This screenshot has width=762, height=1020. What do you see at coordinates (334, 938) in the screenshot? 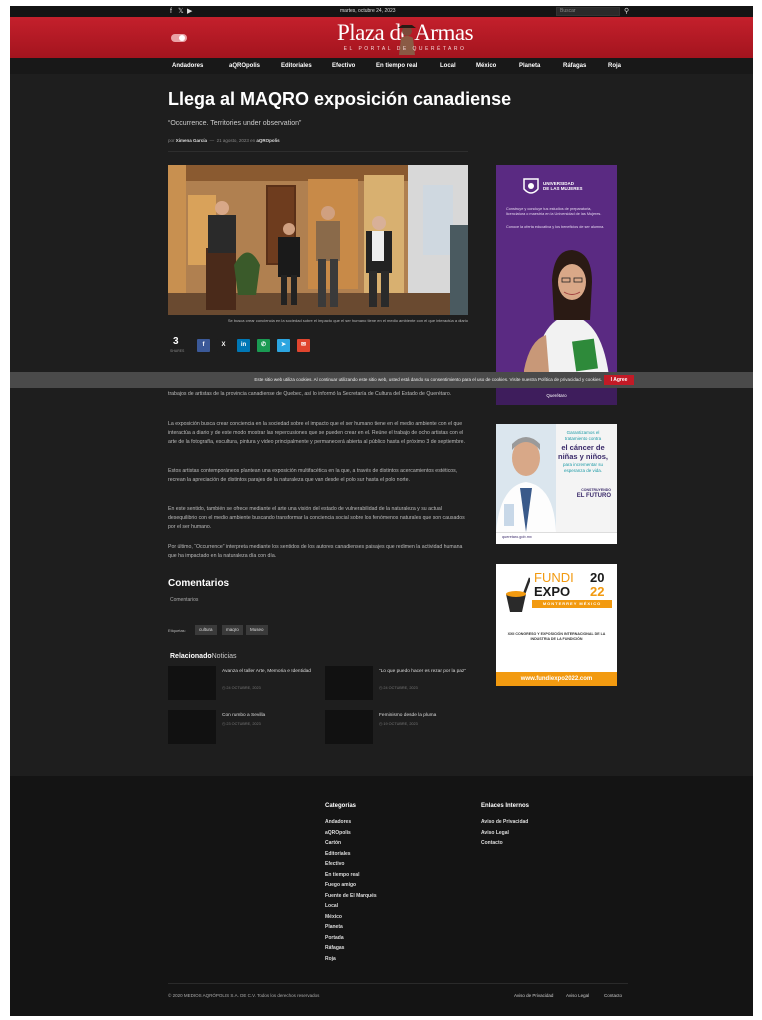
I see `footer-category-link: Portada` at bounding box center [334, 938].